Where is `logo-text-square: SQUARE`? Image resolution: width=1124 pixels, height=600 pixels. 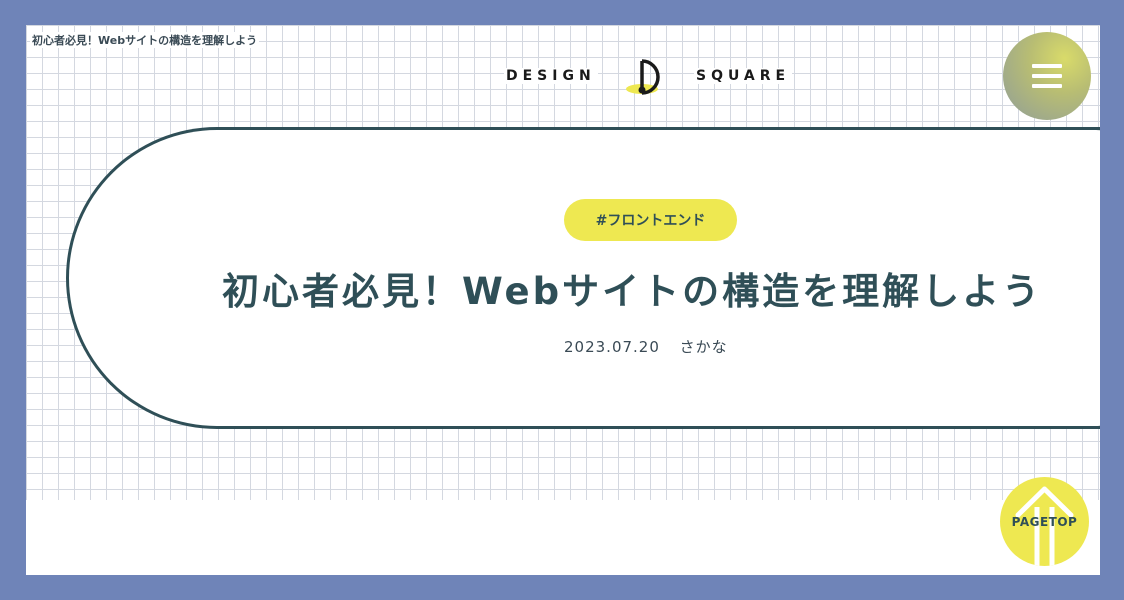
logo-text-square: SQUARE is located at coordinates (743, 76).